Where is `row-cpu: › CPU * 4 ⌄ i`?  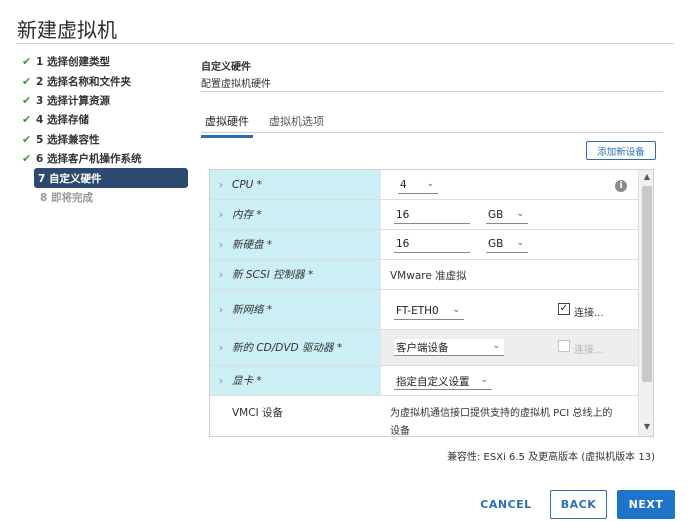
row-cpu: › CPU * 4 ⌄ i is located at coordinates (424, 185).